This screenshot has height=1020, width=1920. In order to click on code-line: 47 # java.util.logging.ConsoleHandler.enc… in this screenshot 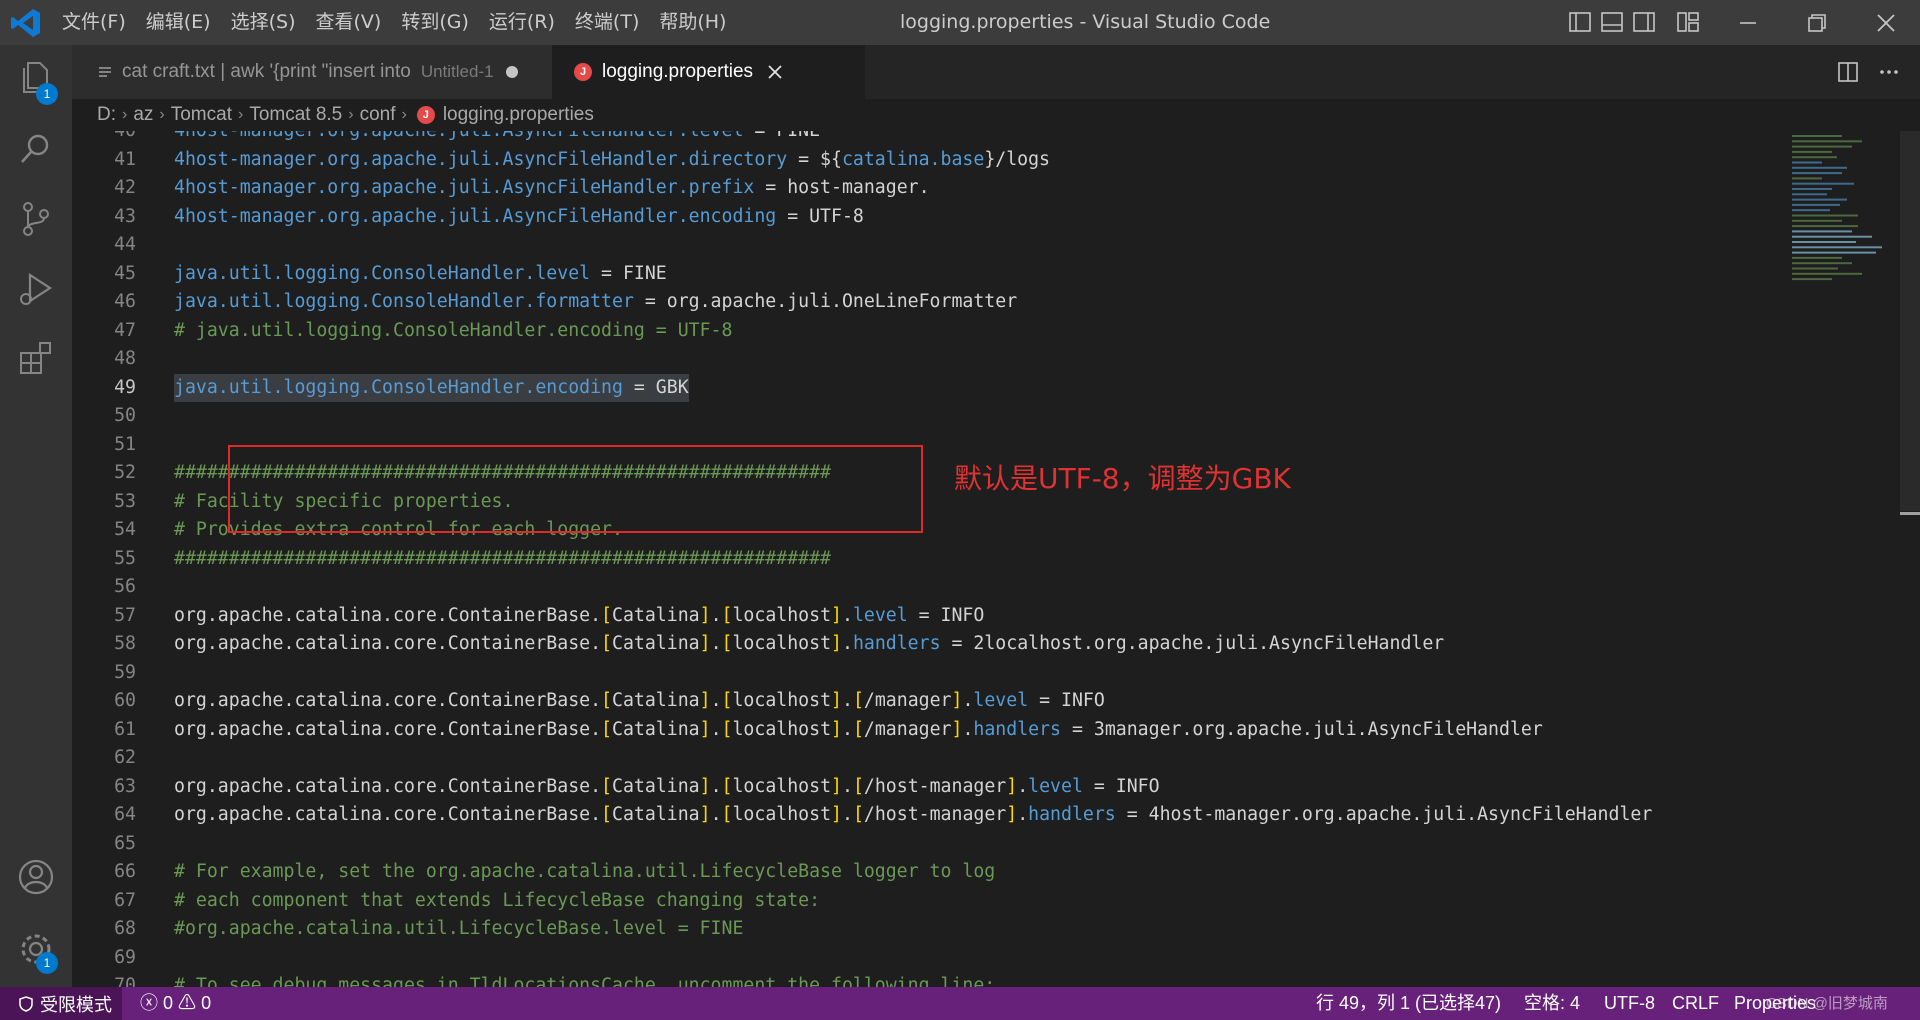, I will do `click(922, 331)`.